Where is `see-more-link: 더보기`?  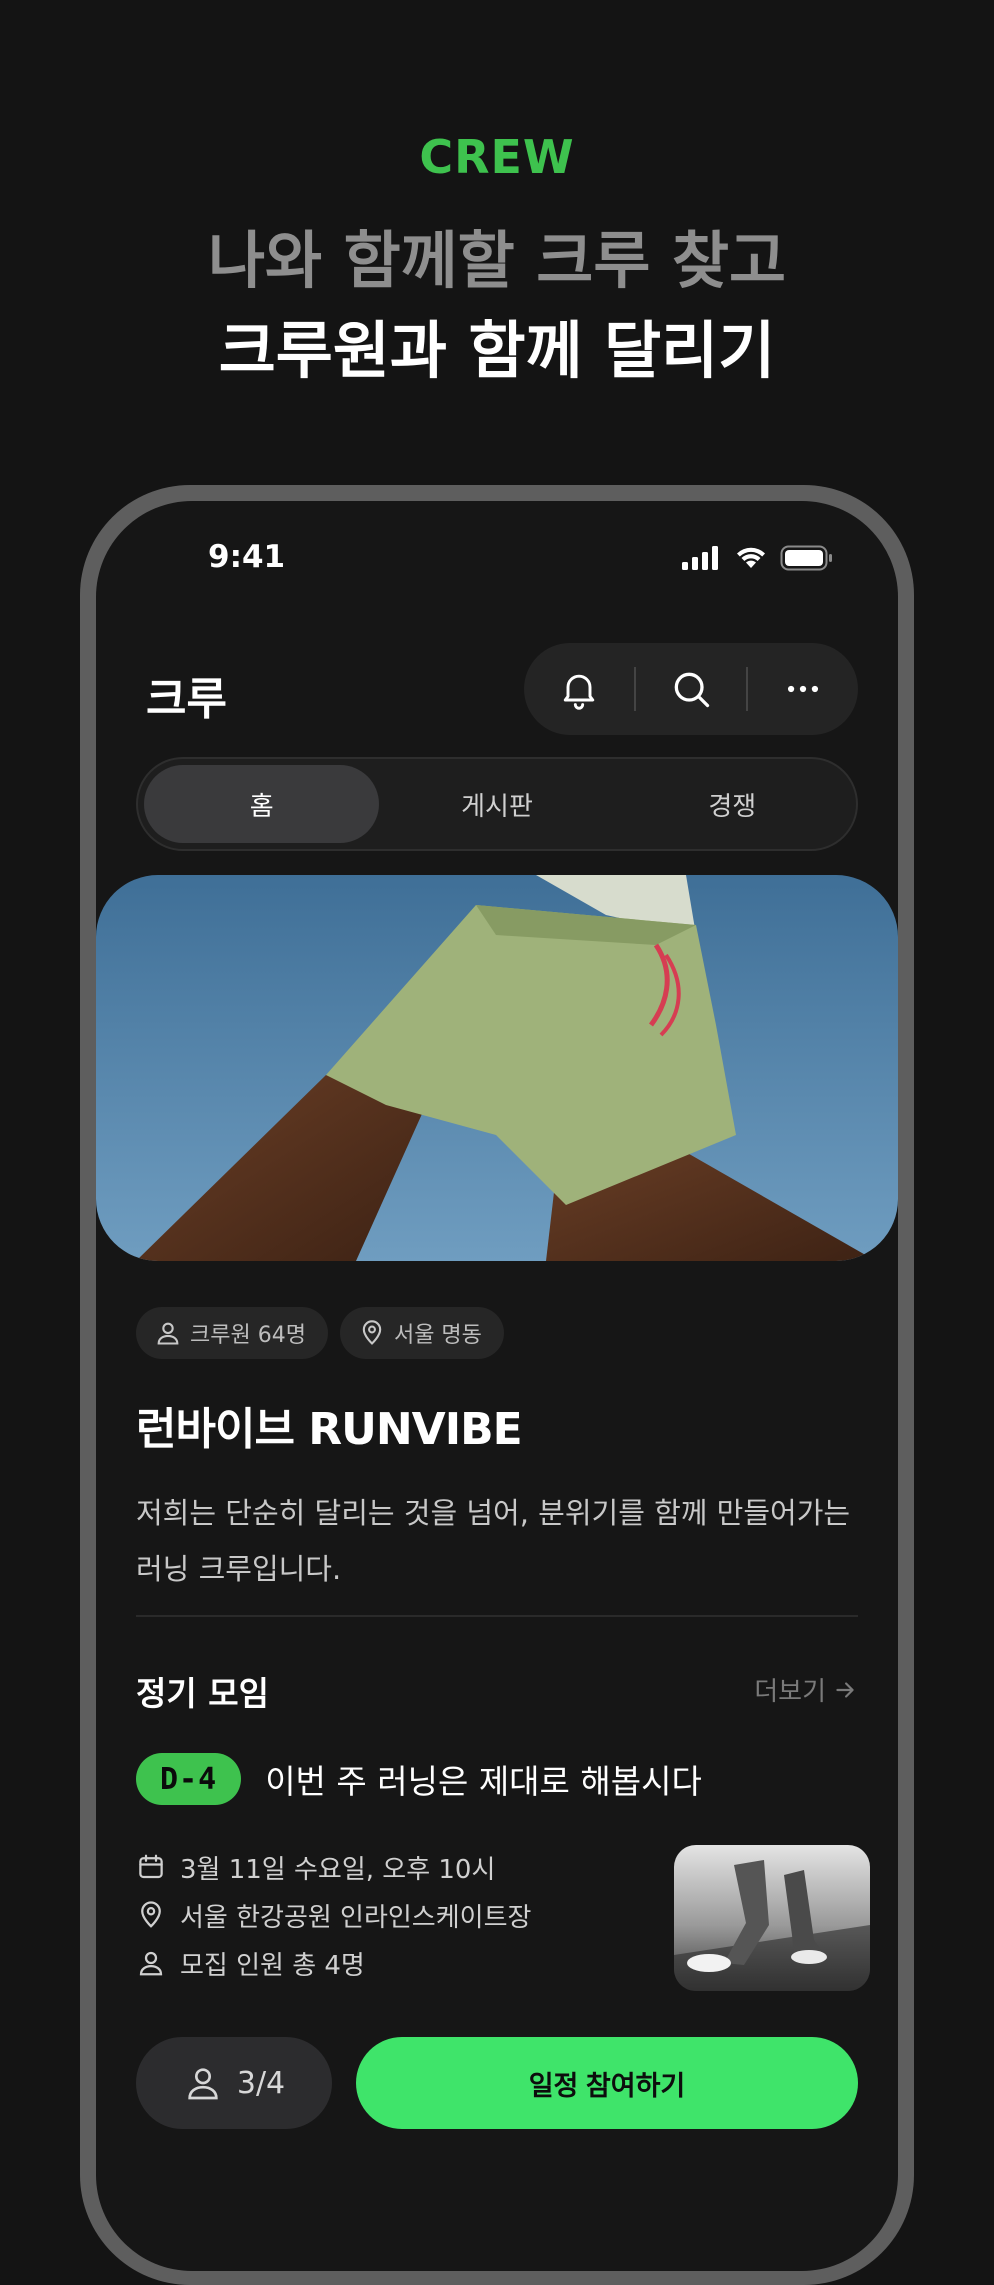 see-more-link: 더보기 is located at coordinates (806, 1689).